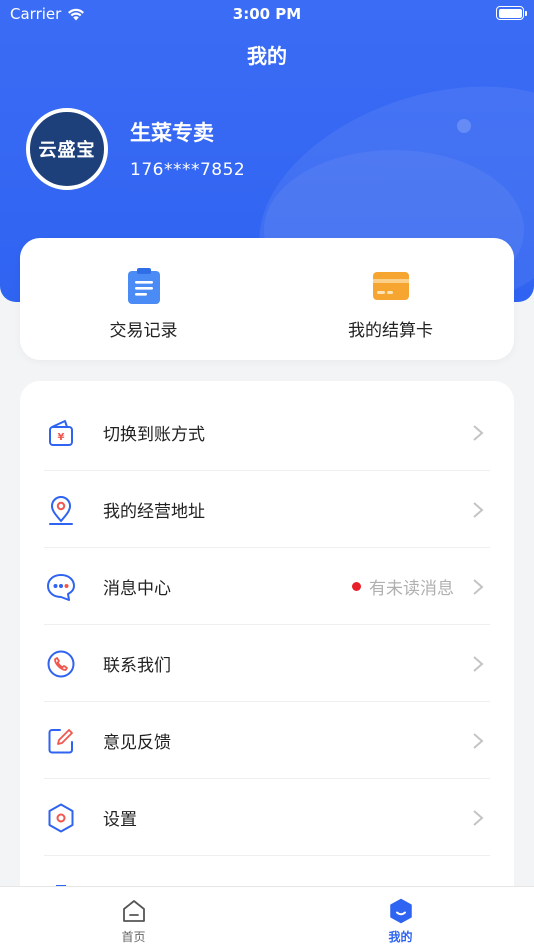 The image size is (534, 950). Describe the element at coordinates (464, 126) in the screenshot. I see `header-decoration-bubble` at that location.